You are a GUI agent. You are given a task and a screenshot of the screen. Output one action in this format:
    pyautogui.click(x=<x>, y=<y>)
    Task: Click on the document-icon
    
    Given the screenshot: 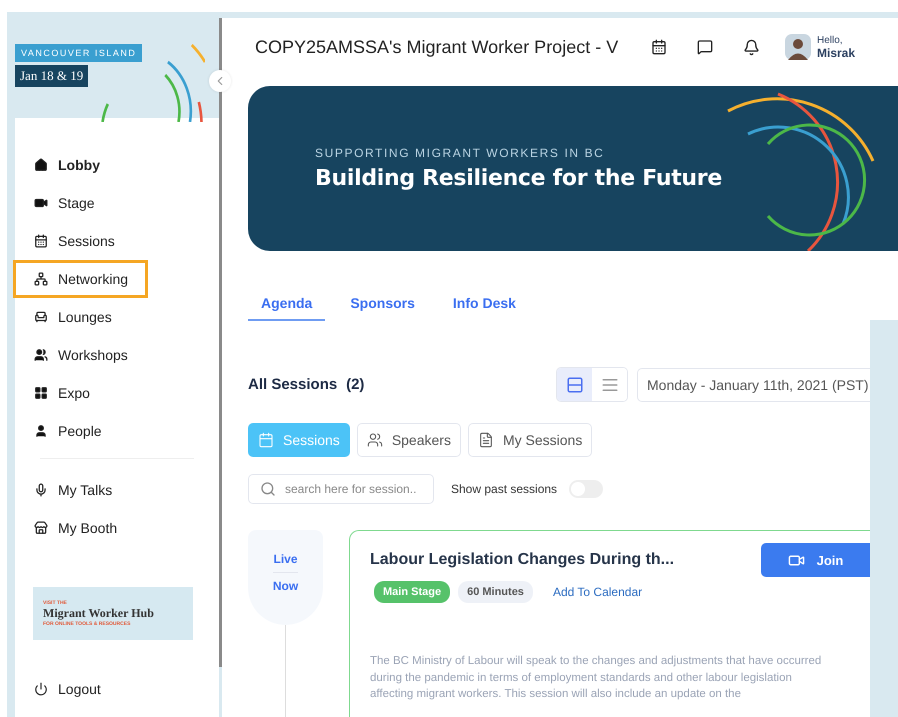 What is the action you would take?
    pyautogui.click(x=486, y=440)
    